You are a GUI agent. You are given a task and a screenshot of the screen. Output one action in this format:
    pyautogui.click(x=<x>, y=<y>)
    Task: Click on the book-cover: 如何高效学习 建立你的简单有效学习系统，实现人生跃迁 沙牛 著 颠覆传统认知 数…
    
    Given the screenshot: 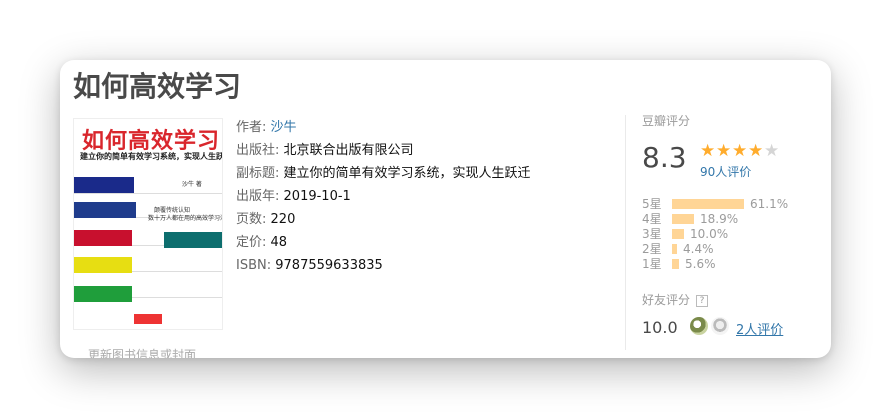 What is the action you would take?
    pyautogui.click(x=148, y=224)
    